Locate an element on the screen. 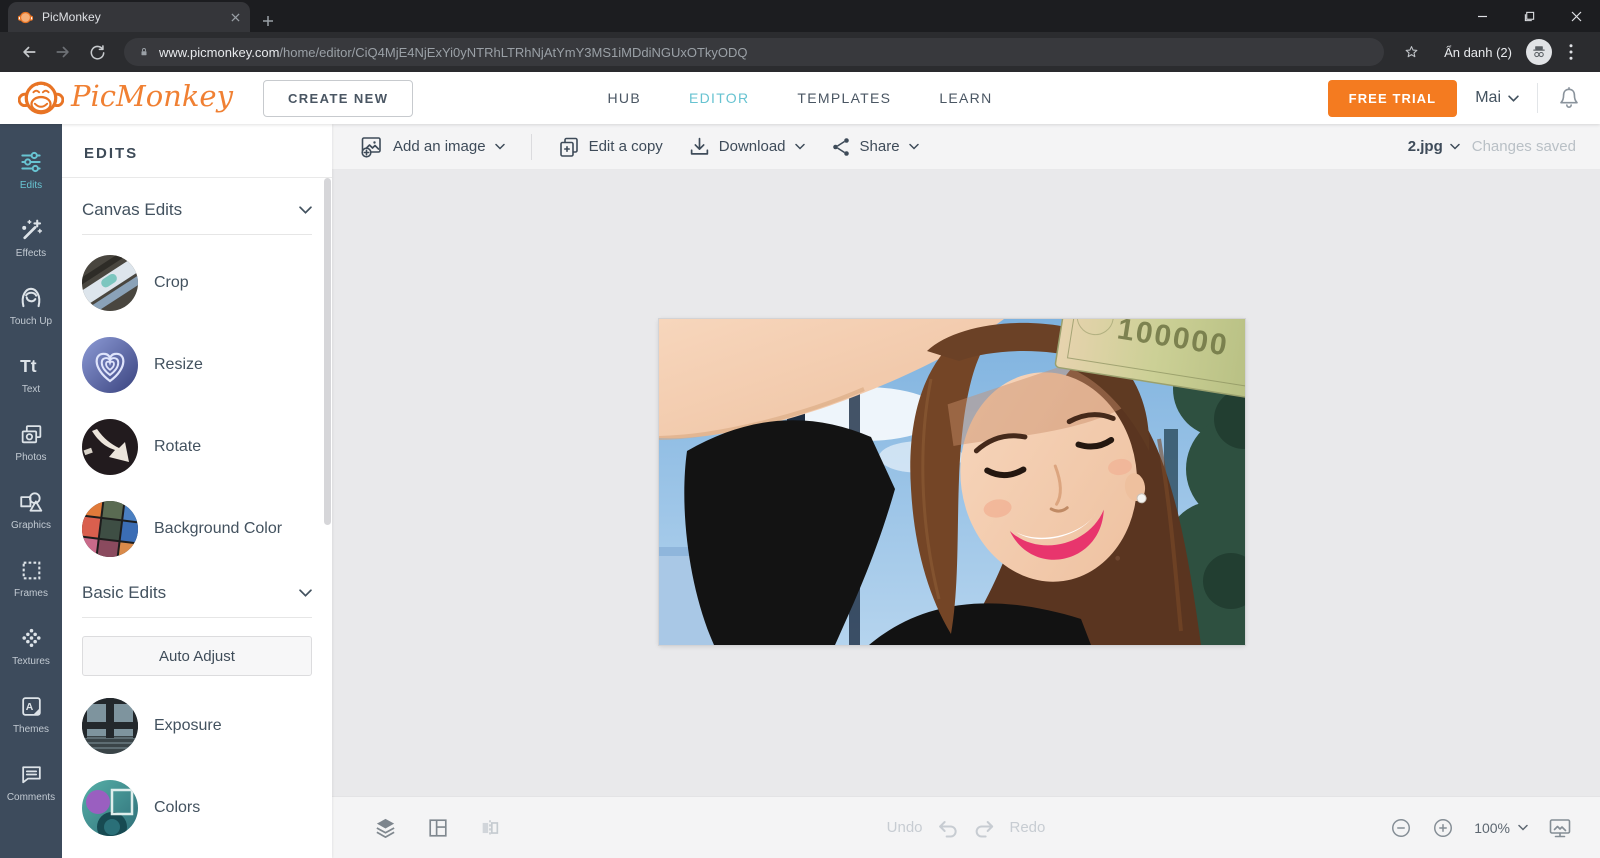 The width and height of the screenshot is (1600, 858). favicon-monkey-icon is located at coordinates (25, 17).